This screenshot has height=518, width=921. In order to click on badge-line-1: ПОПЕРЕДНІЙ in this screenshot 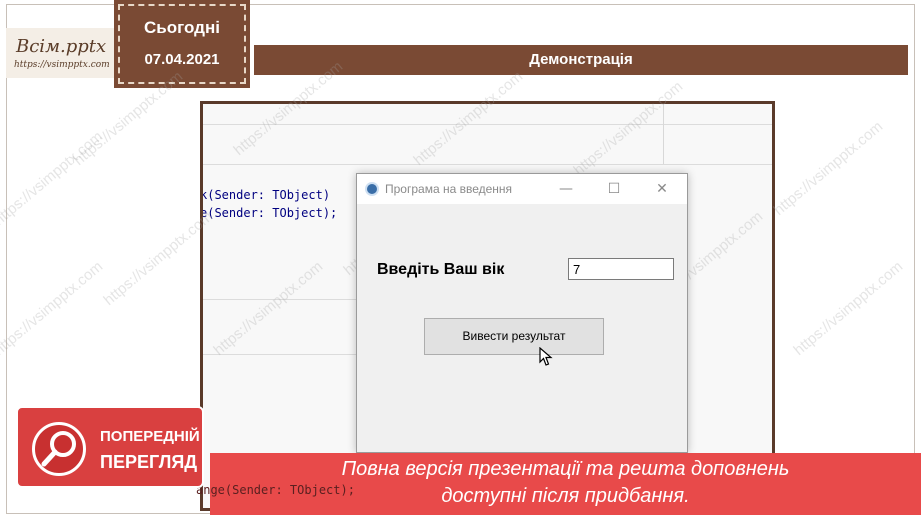, I will do `click(150, 436)`.